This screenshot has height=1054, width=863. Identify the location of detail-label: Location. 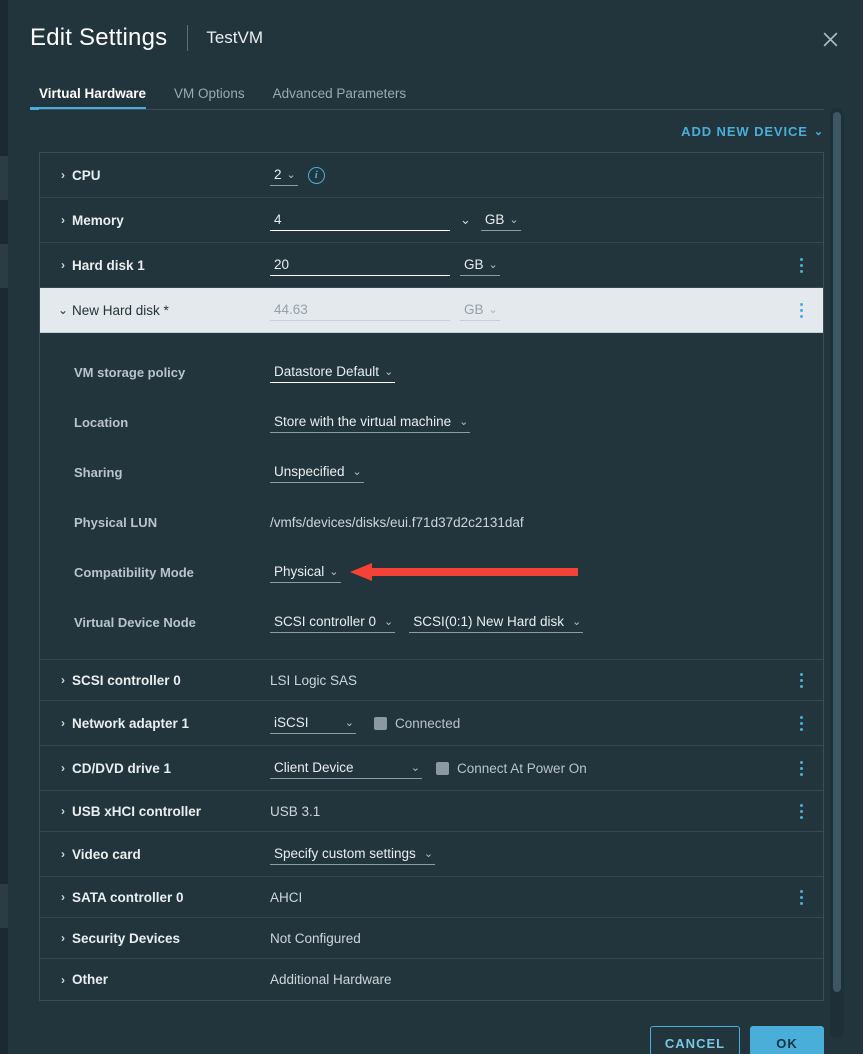
(101, 422).